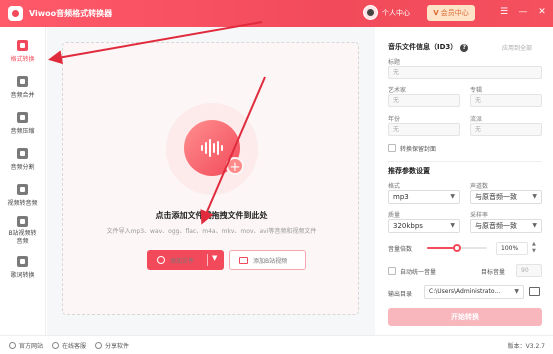  I want to click on sidebar-item-format-convert: 格式转换, so click(22, 51).